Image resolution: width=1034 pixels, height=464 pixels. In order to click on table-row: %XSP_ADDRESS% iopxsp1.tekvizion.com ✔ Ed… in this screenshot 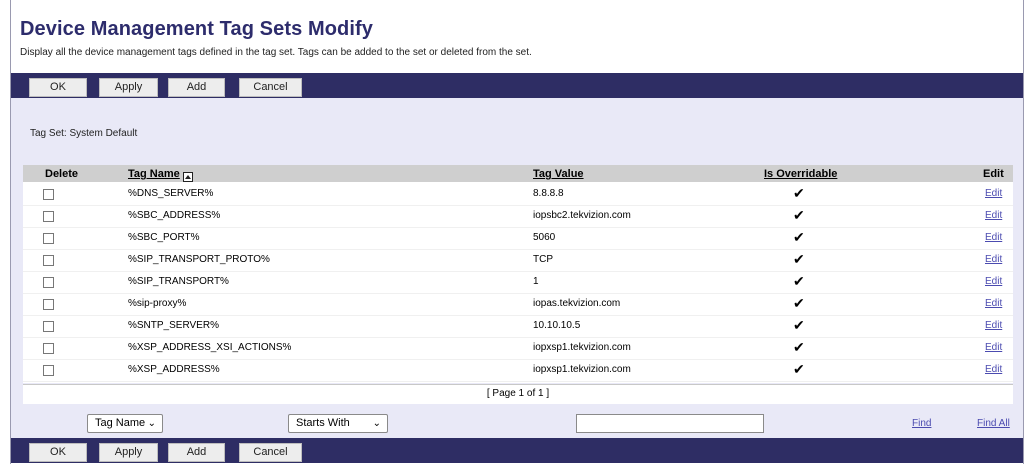, I will do `click(518, 371)`.